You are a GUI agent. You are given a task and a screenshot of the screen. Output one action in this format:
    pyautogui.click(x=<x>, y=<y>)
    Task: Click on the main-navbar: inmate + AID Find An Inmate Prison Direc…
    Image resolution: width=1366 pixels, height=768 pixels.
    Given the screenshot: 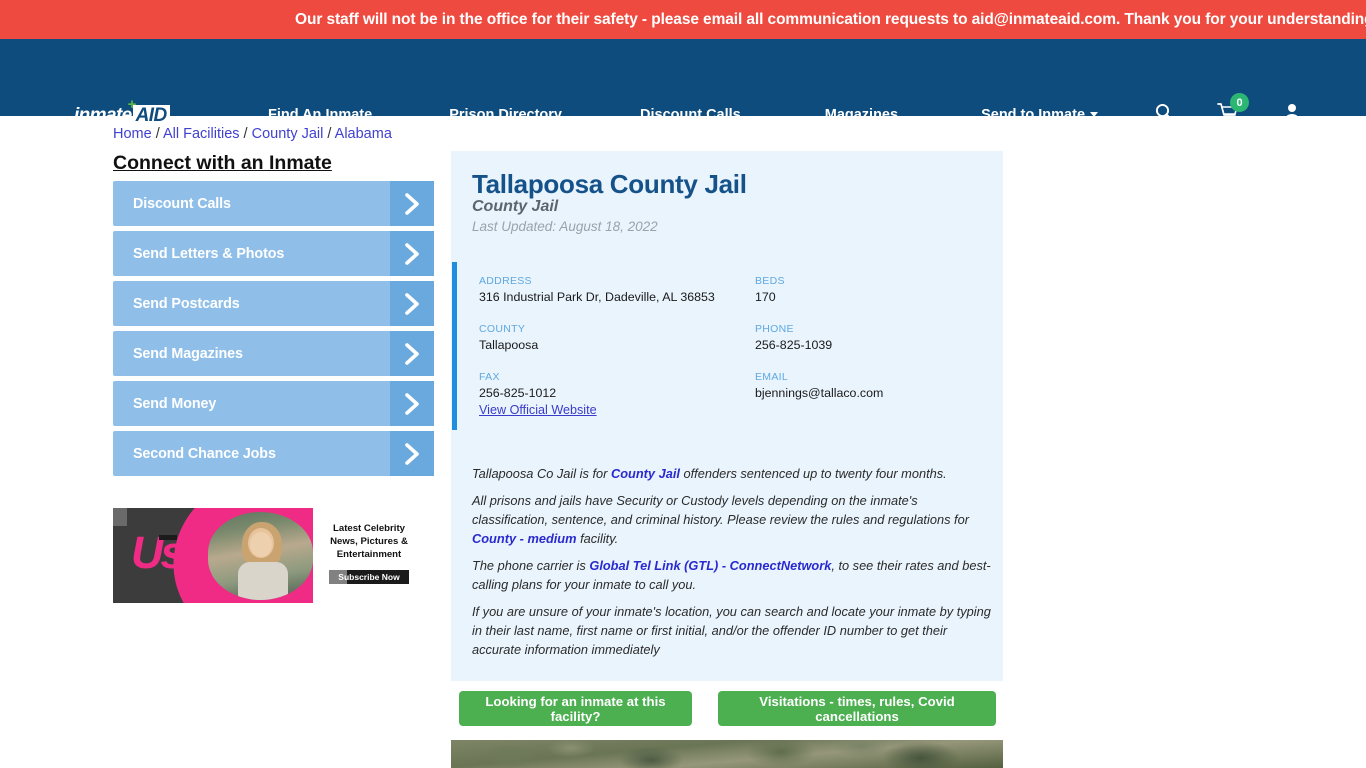 What is the action you would take?
    pyautogui.click(x=683, y=83)
    